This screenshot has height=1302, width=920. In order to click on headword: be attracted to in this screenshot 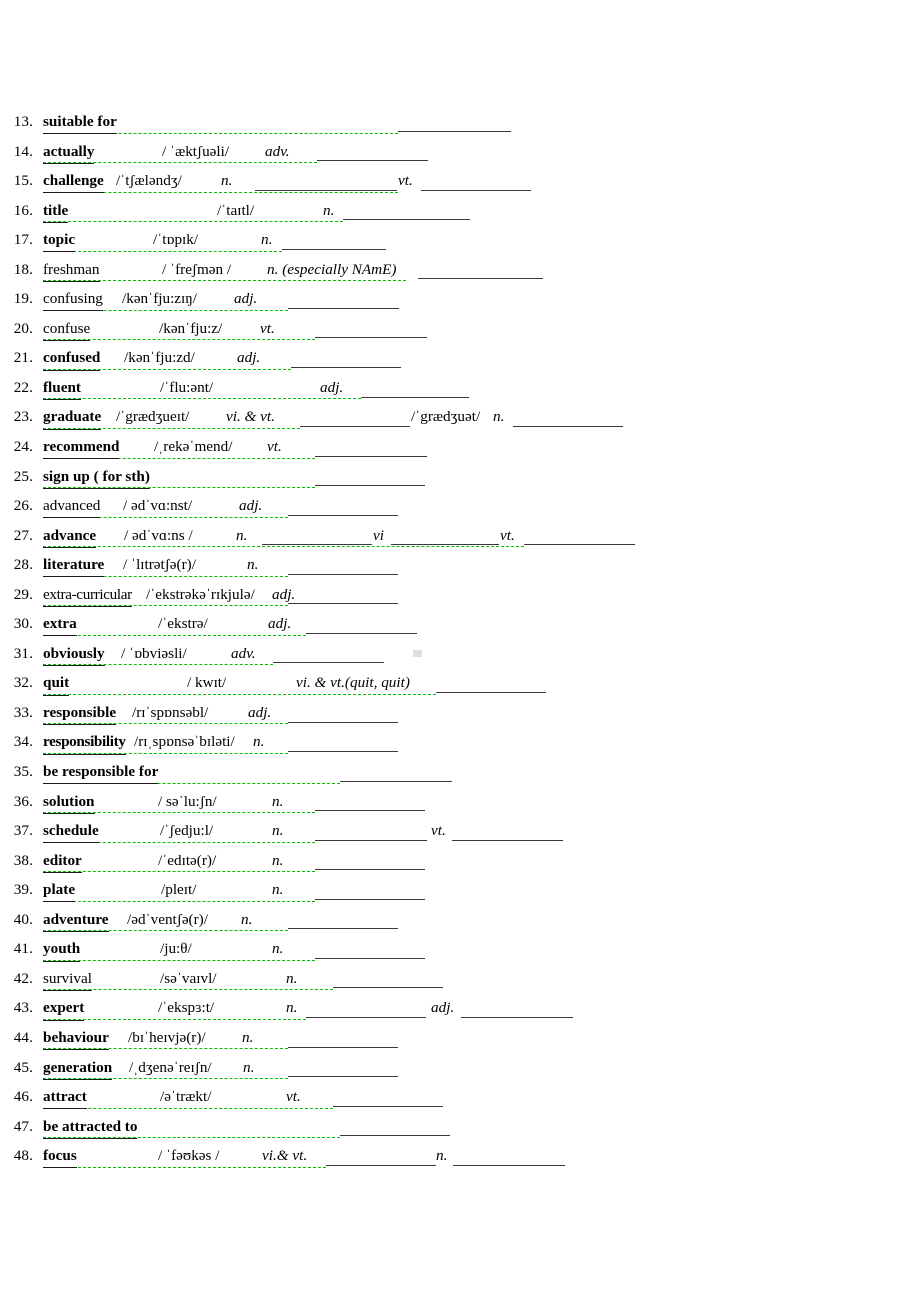, I will do `click(90, 1128)`.